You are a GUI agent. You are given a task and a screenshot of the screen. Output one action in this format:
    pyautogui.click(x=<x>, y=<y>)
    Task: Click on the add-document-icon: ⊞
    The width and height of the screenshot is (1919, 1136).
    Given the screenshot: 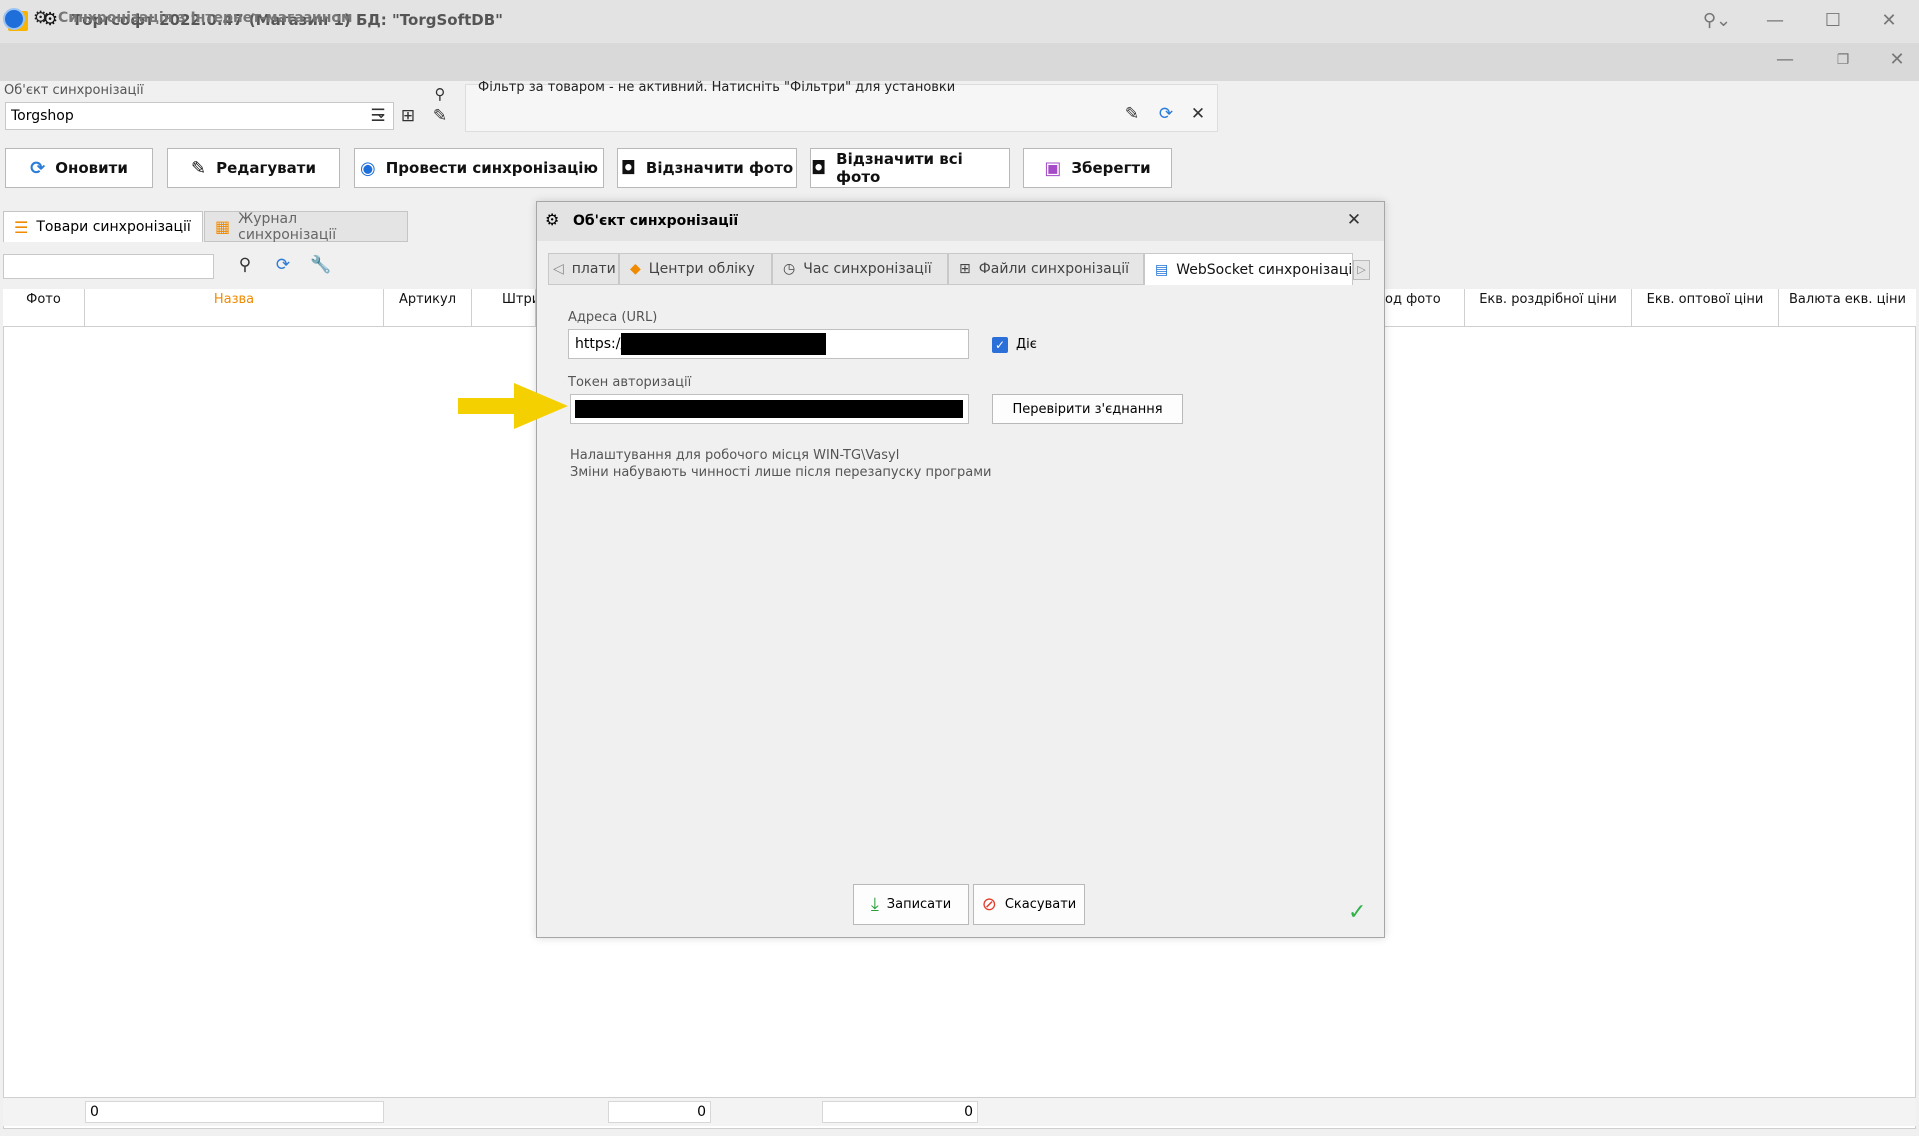 What is the action you would take?
    pyautogui.click(x=408, y=116)
    